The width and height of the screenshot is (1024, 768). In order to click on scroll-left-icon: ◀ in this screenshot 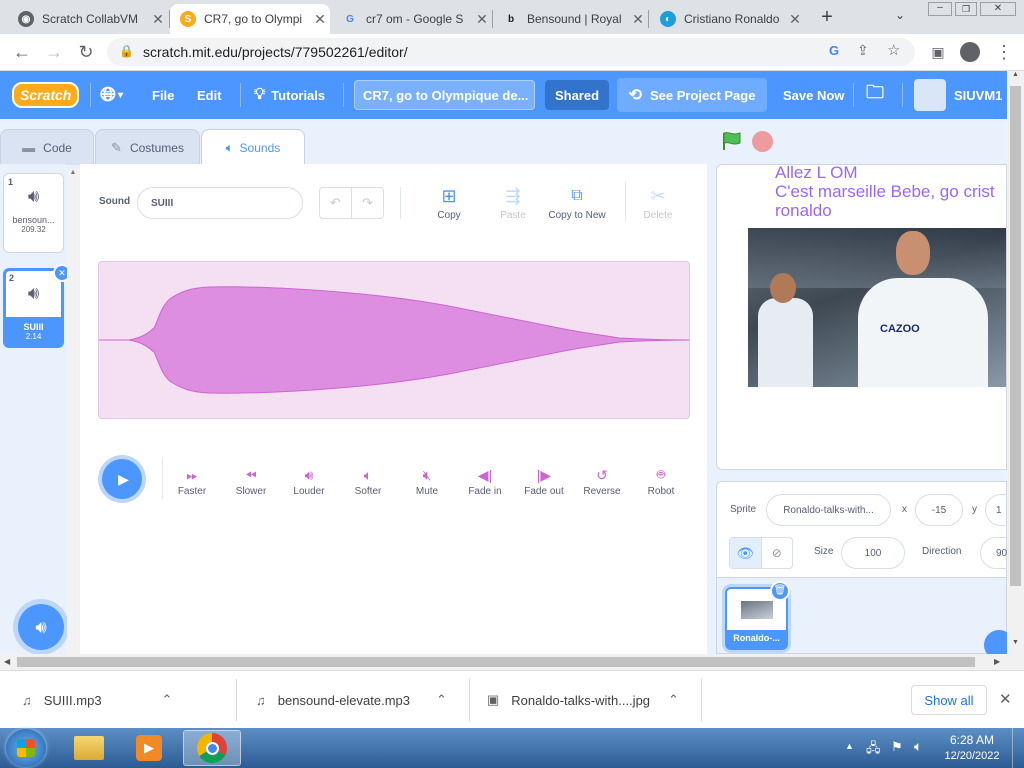, I will do `click(7, 661)`.